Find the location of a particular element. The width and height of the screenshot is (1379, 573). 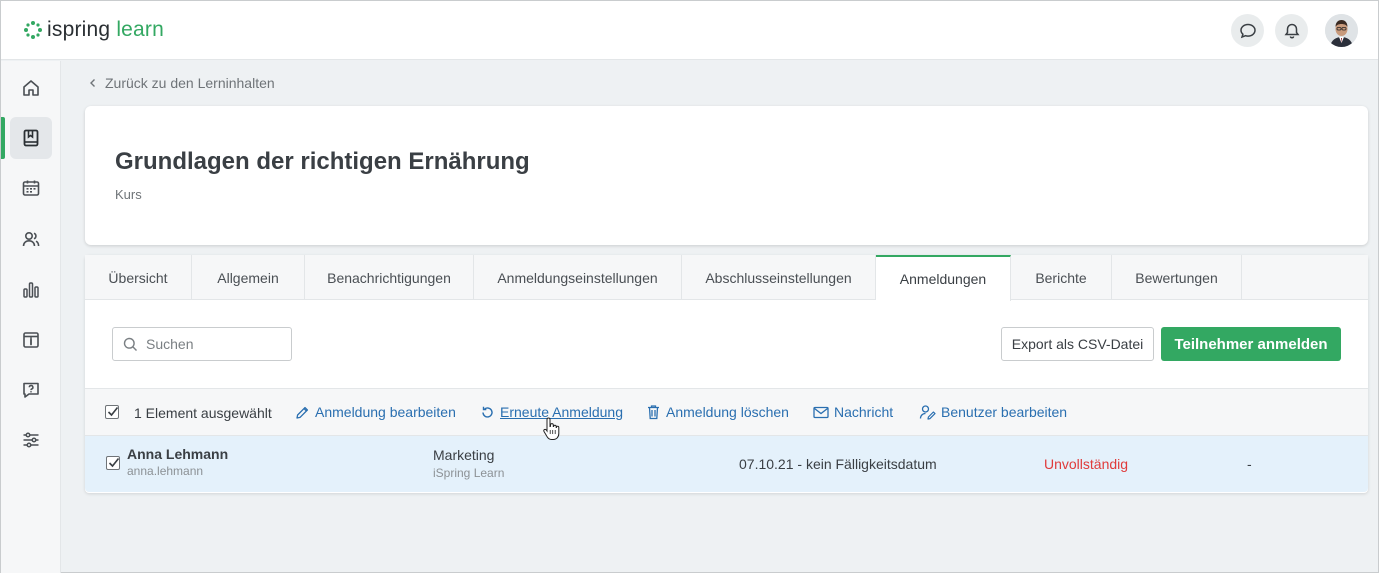

user-edit-icon is located at coordinates (927, 412).